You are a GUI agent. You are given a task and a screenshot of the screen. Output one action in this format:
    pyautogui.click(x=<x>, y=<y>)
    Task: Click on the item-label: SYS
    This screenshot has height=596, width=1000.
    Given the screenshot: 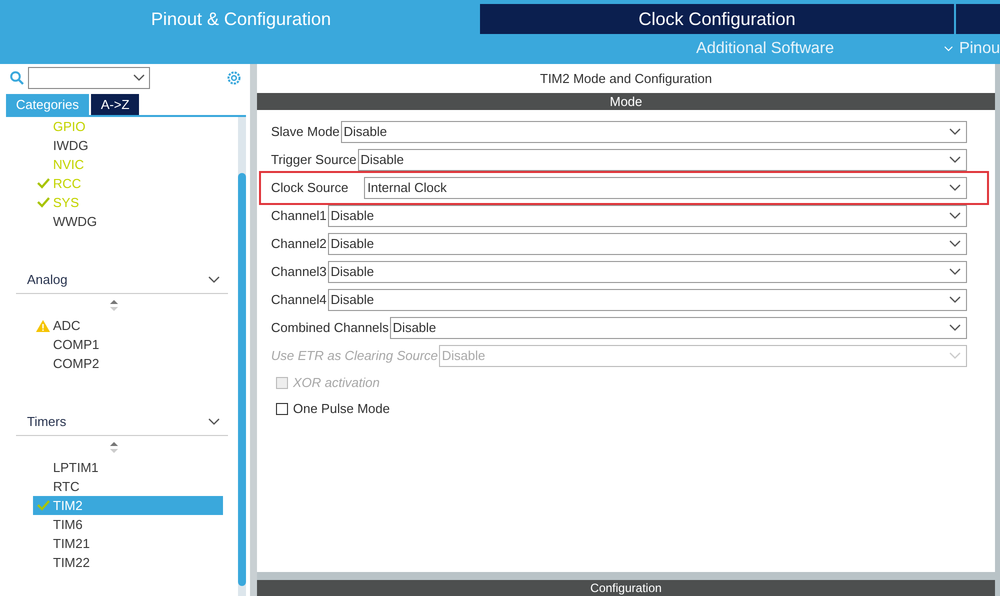 What is the action you would take?
    pyautogui.click(x=66, y=203)
    